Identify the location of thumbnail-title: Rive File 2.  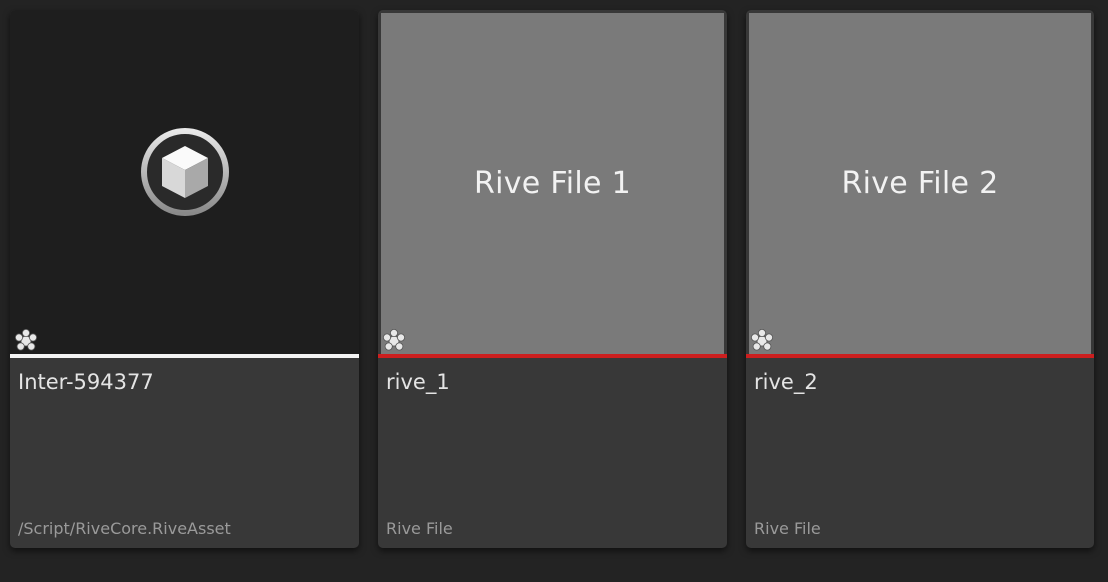
(920, 183).